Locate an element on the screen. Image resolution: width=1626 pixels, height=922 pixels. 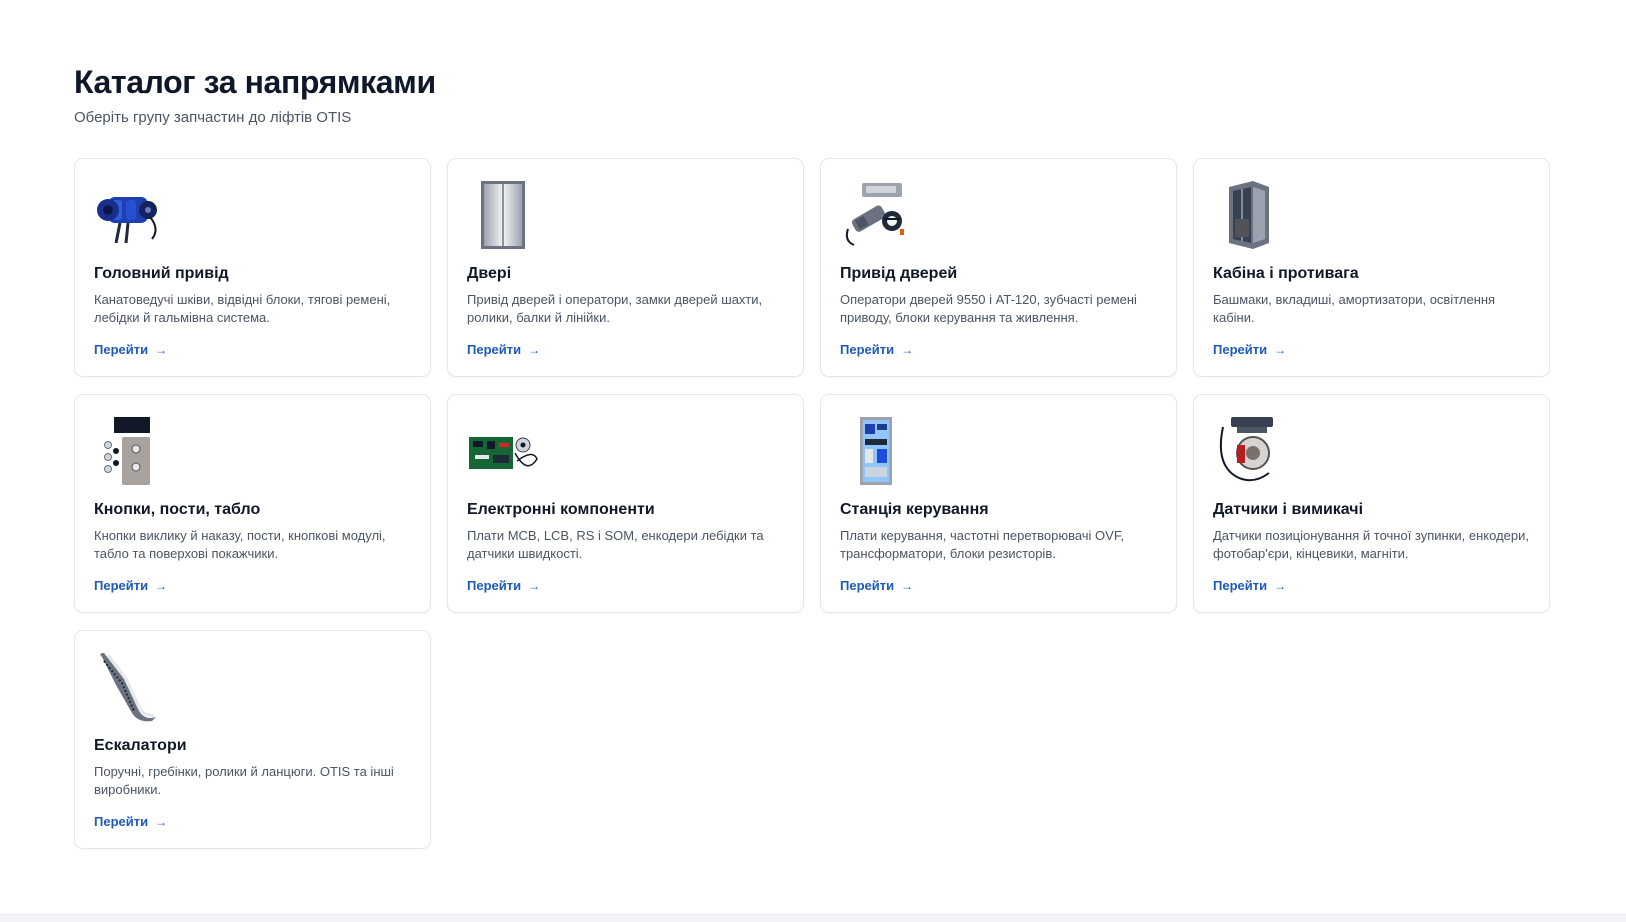
elevator-door-image is located at coordinates (503, 215).